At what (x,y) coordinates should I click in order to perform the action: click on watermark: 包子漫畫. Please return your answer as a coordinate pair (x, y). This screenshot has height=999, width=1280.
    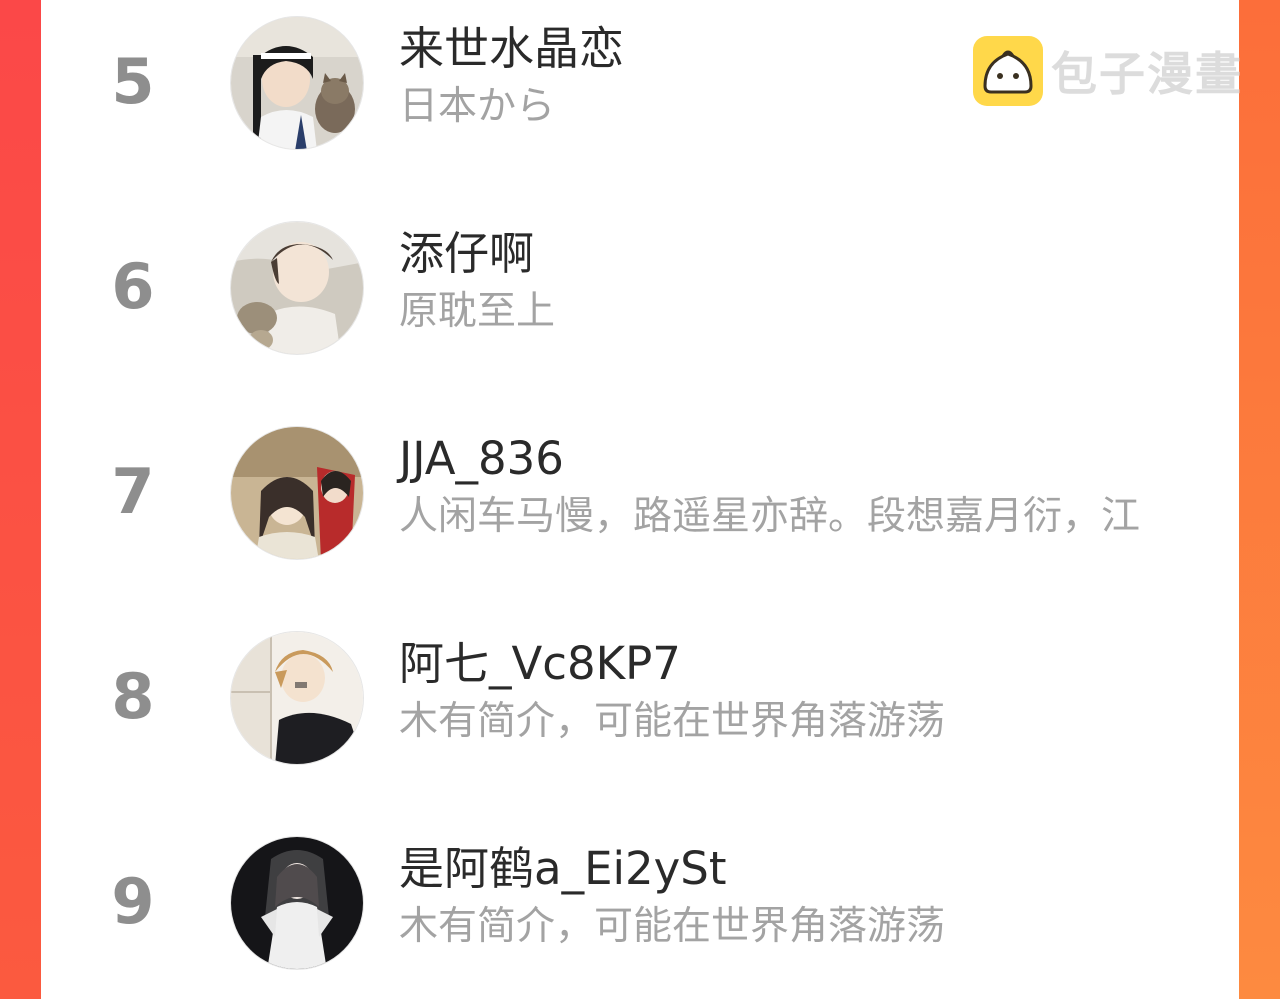
    Looking at the image, I should click on (1108, 71).